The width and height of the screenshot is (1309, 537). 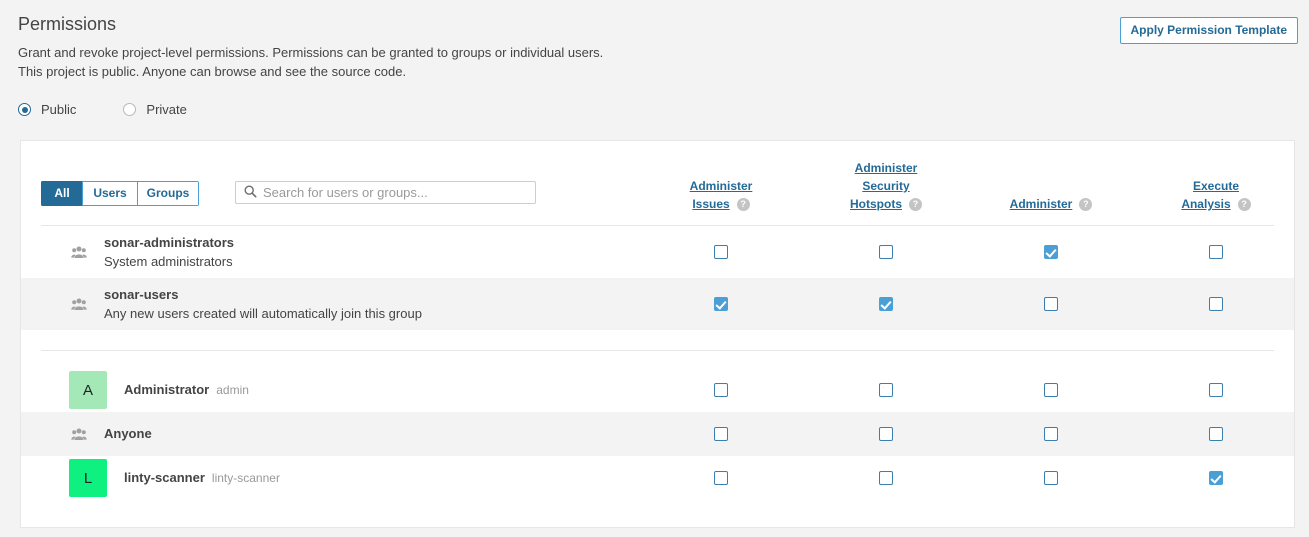 I want to click on column-link-administer-issues-line-1: Administer, so click(x=721, y=186).